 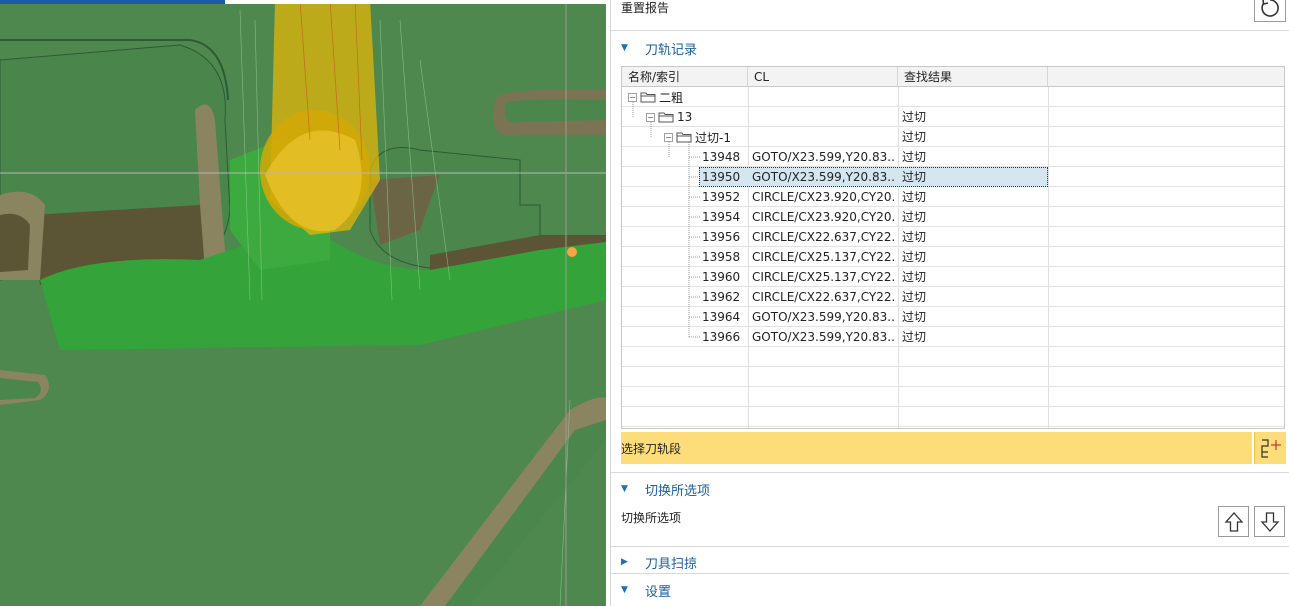 What do you see at coordinates (678, 491) in the screenshot?
I see `section-title: 切换所选项` at bounding box center [678, 491].